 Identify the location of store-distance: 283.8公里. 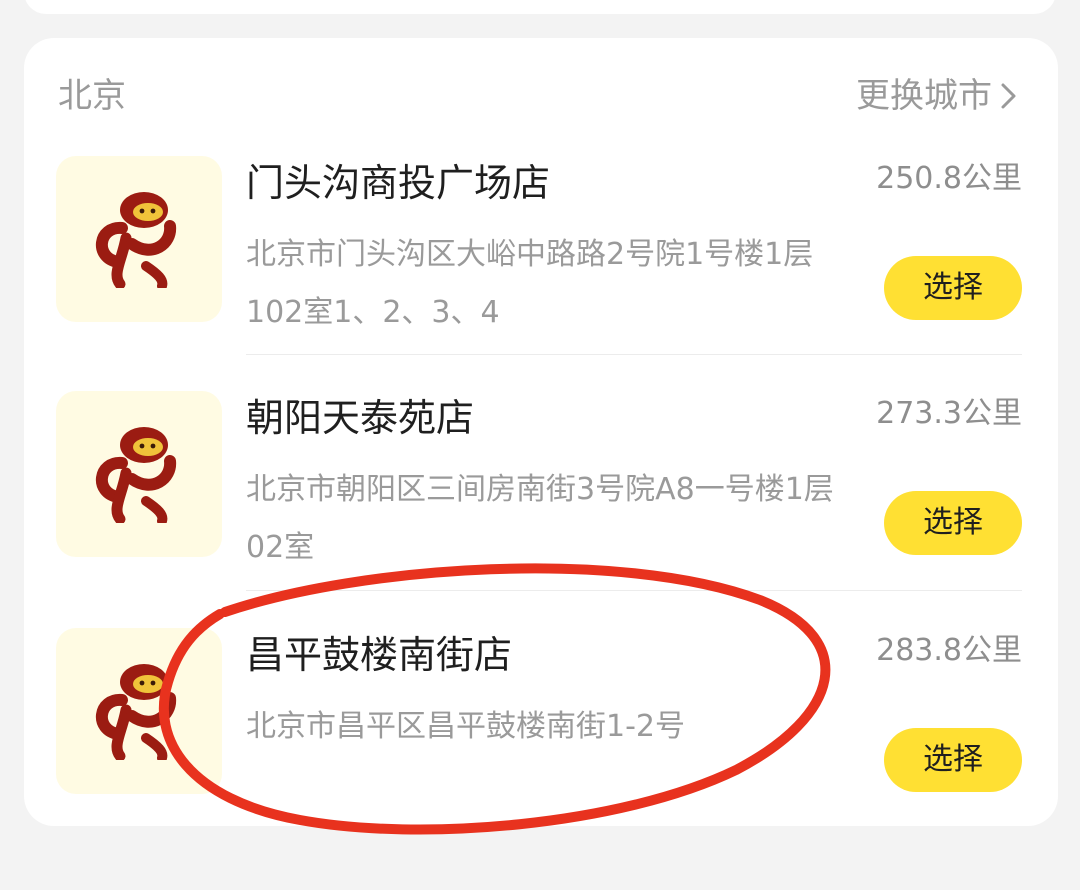
(949, 650).